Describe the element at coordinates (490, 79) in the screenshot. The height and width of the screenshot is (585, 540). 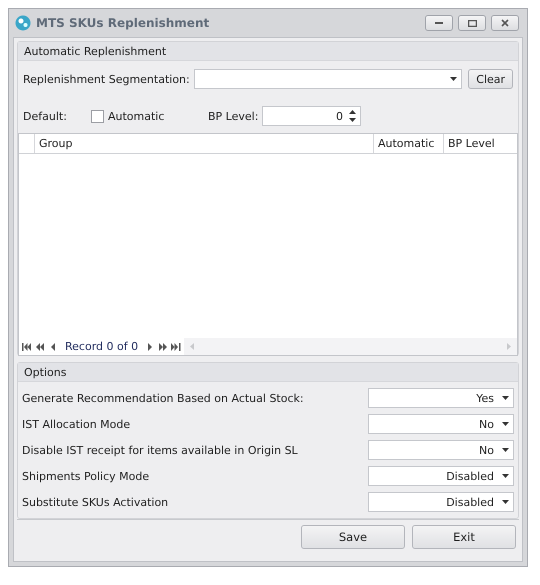
I see `clear-button: Clear` at that location.